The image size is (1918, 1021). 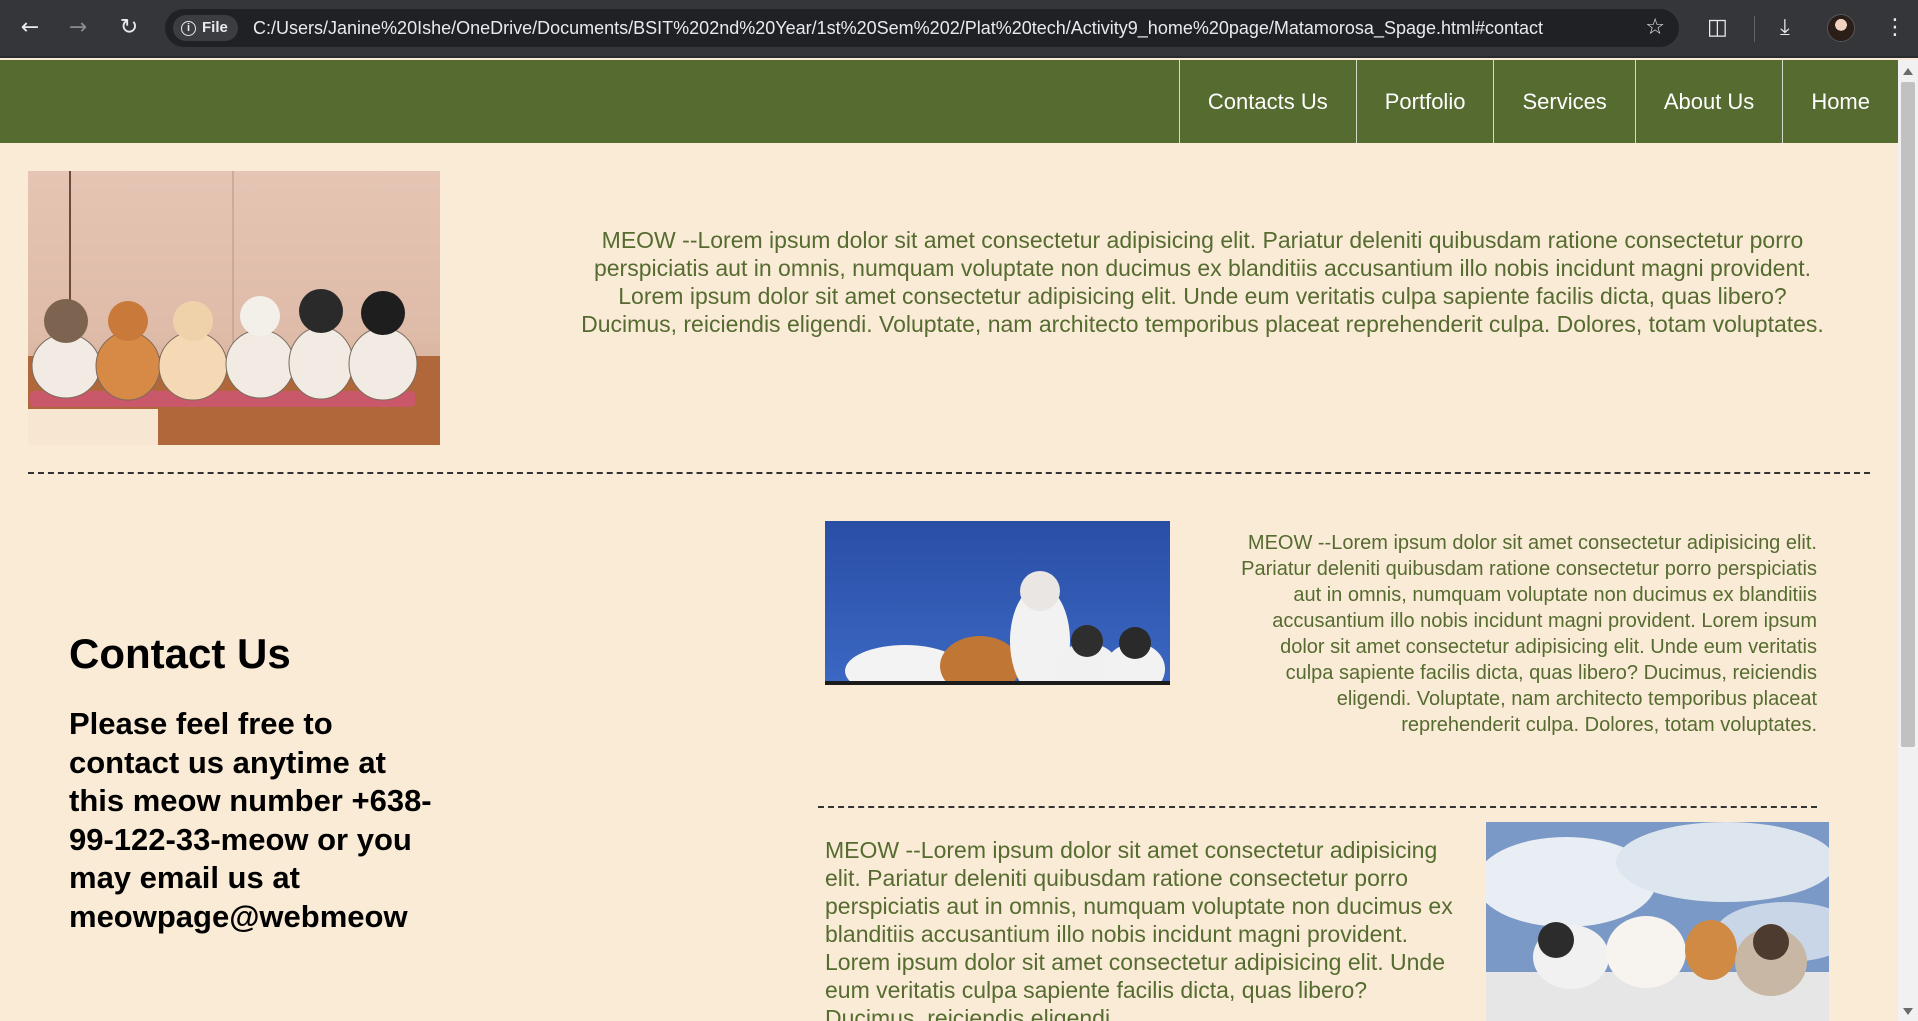 What do you see at coordinates (78, 28) in the screenshot?
I see `forward-icon: →` at bounding box center [78, 28].